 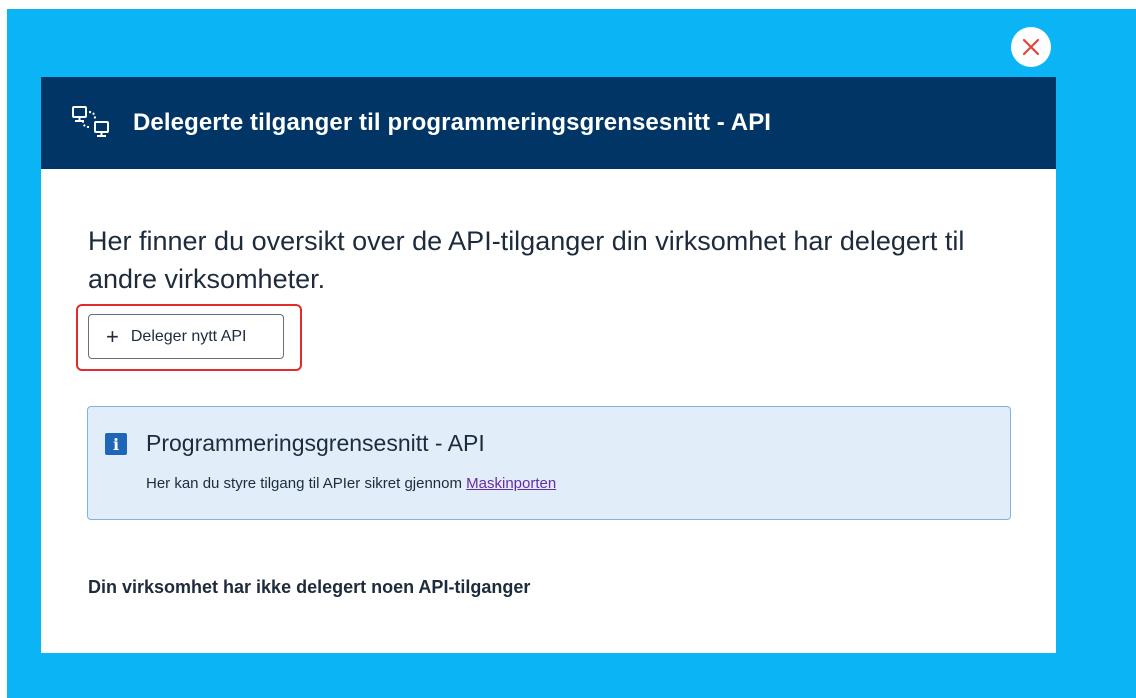 I want to click on plus-icon: +, so click(x=112, y=336).